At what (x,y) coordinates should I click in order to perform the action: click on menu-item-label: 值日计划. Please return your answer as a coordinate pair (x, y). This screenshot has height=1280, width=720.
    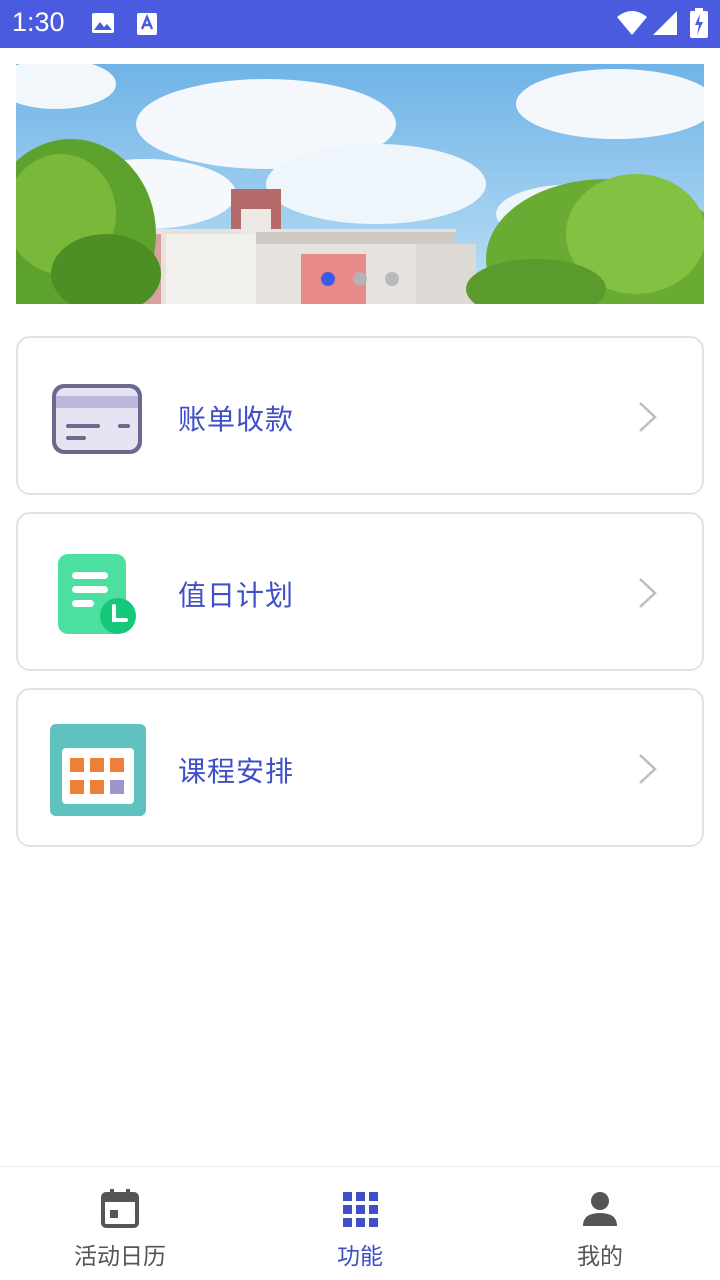
    Looking at the image, I should click on (236, 595).